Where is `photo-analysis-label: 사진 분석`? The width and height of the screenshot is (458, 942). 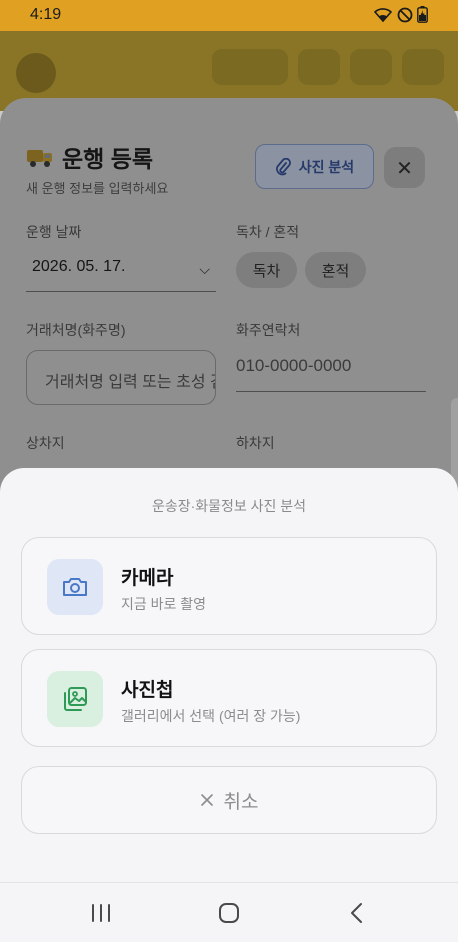
photo-analysis-label: 사진 분석 is located at coordinates (326, 166).